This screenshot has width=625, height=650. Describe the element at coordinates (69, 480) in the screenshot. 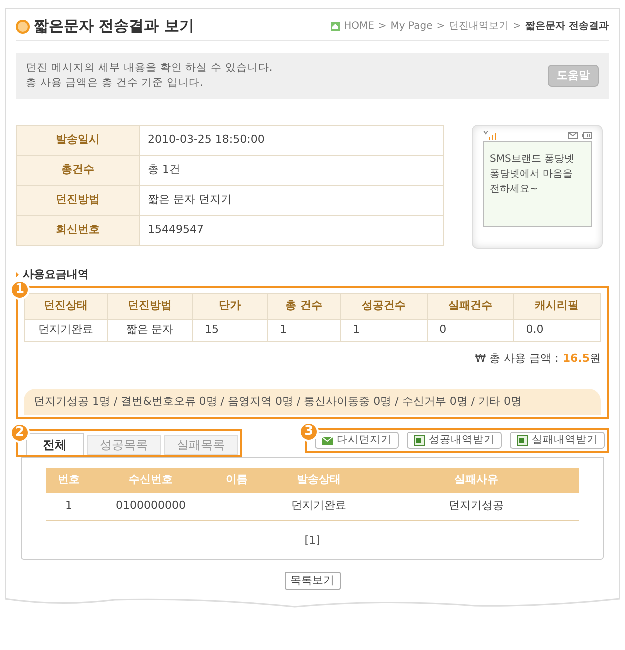

I see `column-header: 번호` at that location.